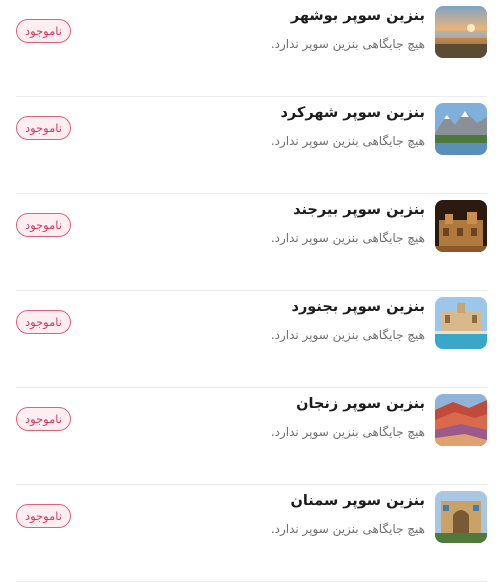 The image size is (503, 582). Describe the element at coordinates (357, 16) in the screenshot. I see `item-title: بنزین سوپر بوشهر` at that location.